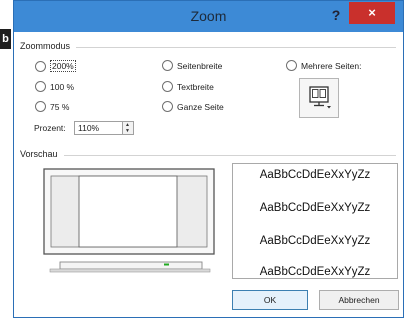 This screenshot has height=320, width=406. I want to click on monitor-pages-icon, so click(320, 97).